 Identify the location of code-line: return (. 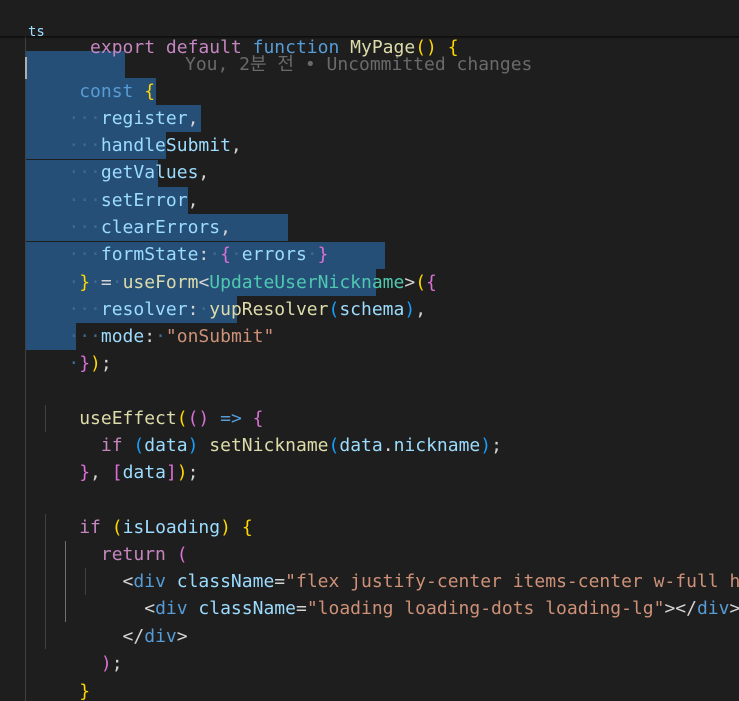
(144, 554).